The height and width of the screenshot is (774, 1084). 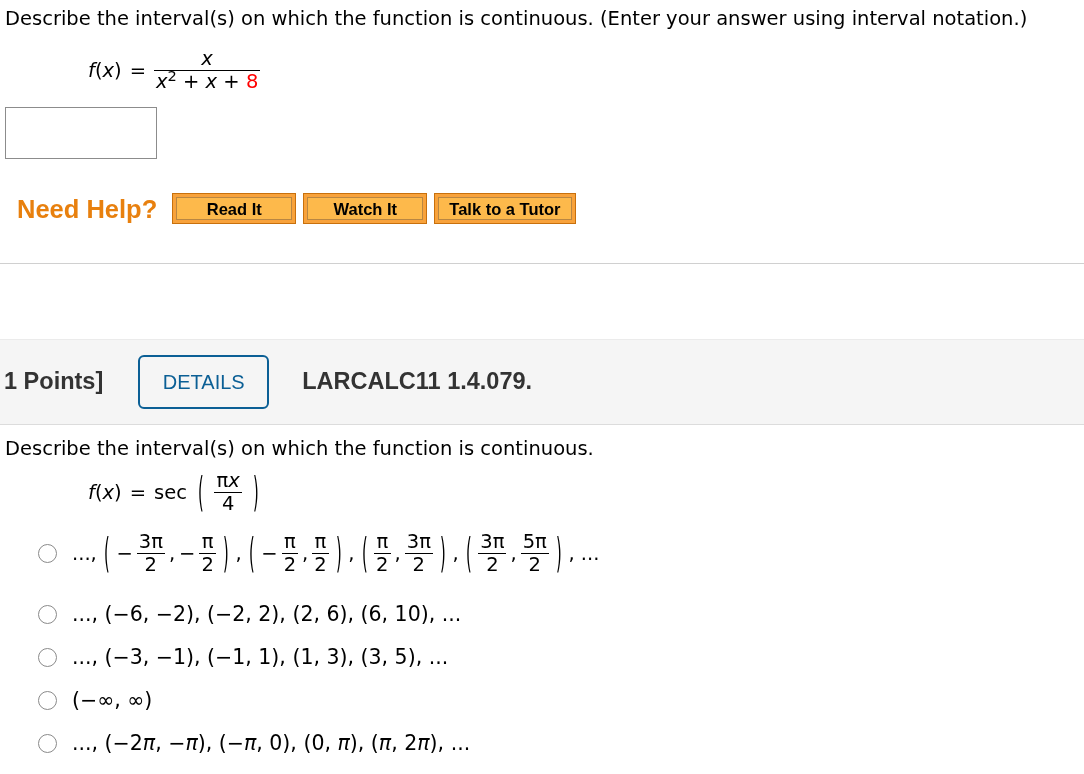 I want to click on points-label: 1 Points], so click(x=54, y=382).